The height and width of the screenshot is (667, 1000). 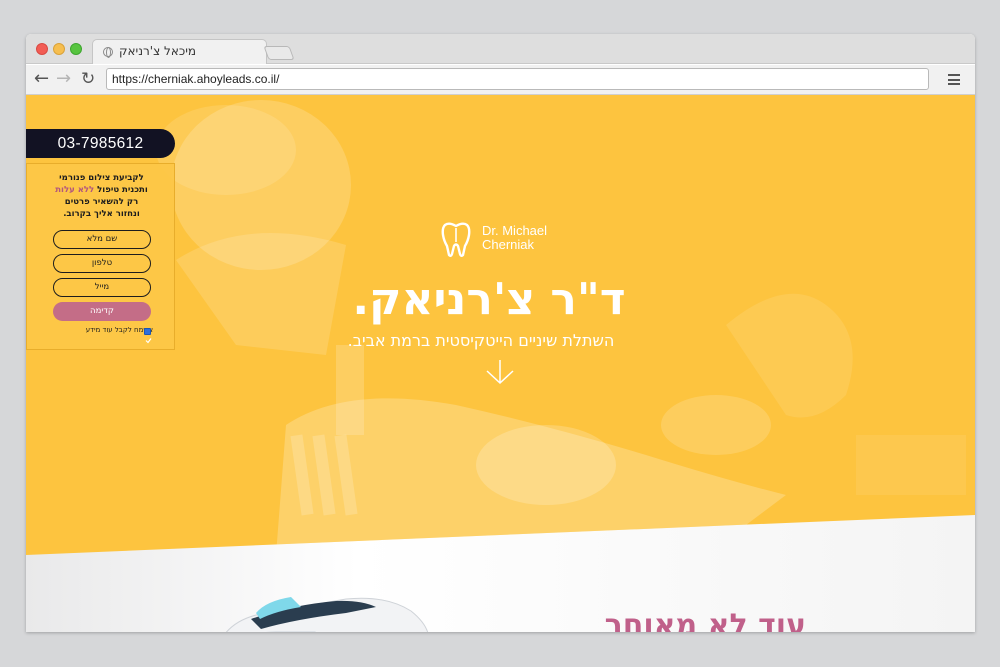 What do you see at coordinates (59, 49) in the screenshot?
I see `minimize-window-button` at bounding box center [59, 49].